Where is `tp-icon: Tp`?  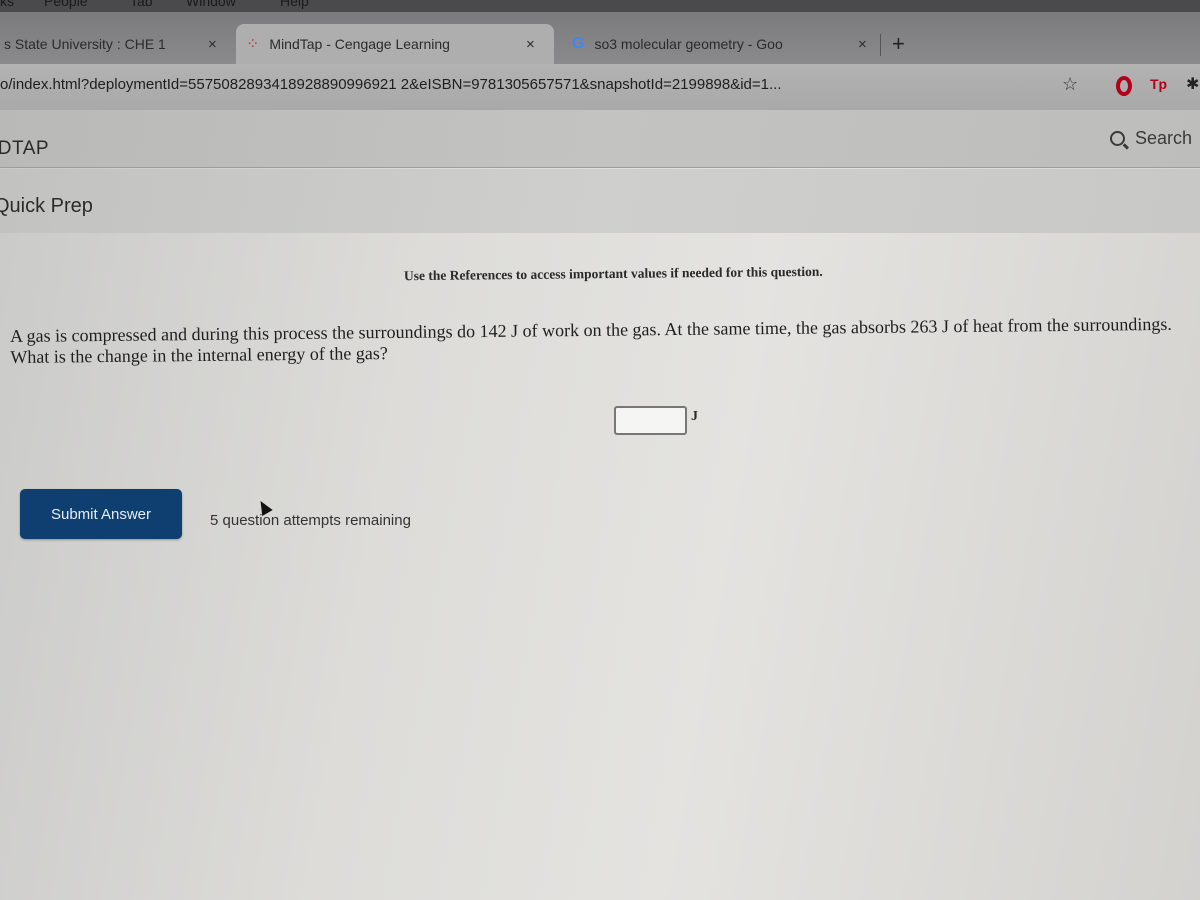
tp-icon: Tp is located at coordinates (1158, 84).